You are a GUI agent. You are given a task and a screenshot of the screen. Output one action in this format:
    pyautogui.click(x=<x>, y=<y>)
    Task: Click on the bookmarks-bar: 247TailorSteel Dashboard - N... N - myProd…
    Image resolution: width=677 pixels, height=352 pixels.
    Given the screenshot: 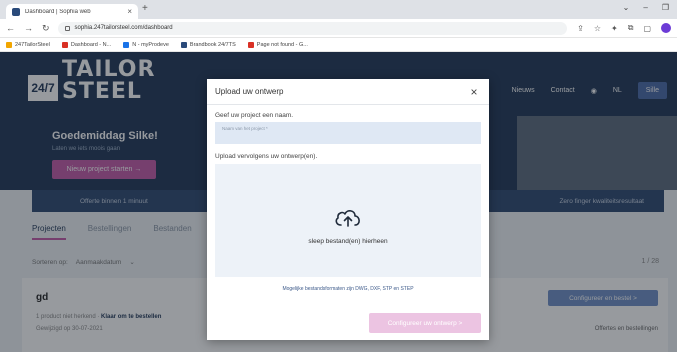 What is the action you would take?
    pyautogui.click(x=338, y=45)
    